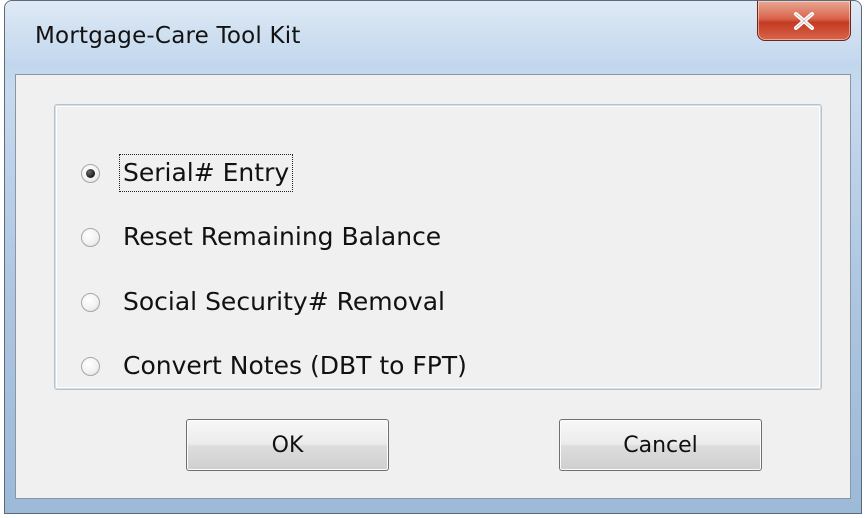 The height and width of the screenshot is (518, 866). Describe the element at coordinates (282, 237) in the screenshot. I see `radio-label: Reset Remaining Balance` at that location.